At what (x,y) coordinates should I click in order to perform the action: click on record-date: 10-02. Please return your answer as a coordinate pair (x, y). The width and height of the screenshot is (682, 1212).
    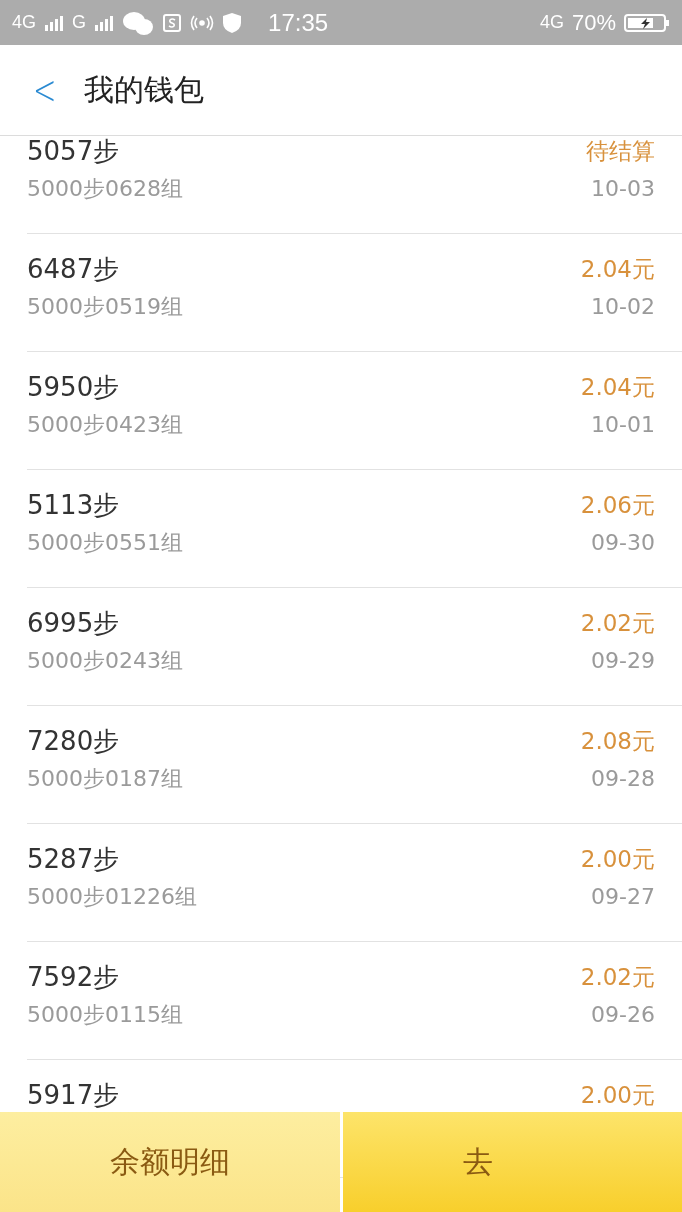
    Looking at the image, I should click on (623, 307).